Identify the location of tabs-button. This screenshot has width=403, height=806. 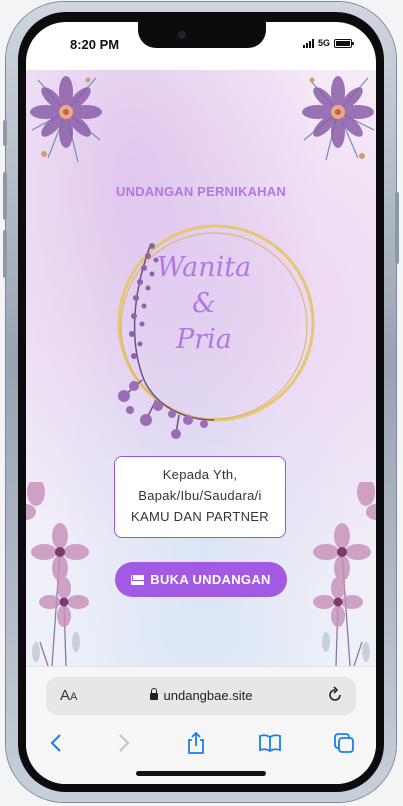
(344, 743).